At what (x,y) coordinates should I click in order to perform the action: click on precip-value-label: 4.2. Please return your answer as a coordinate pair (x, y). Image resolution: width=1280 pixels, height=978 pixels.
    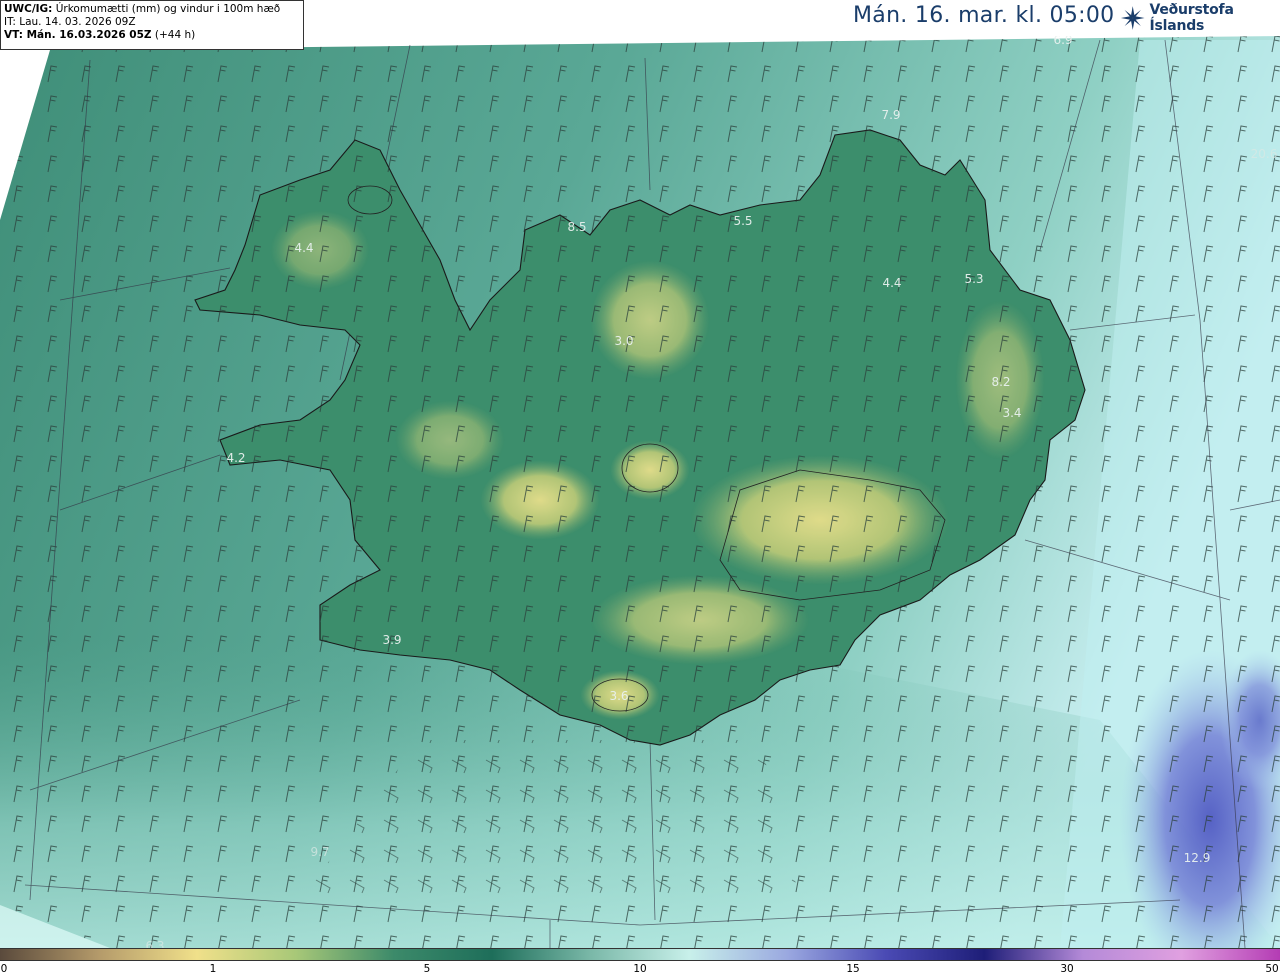
    Looking at the image, I should click on (235, 458).